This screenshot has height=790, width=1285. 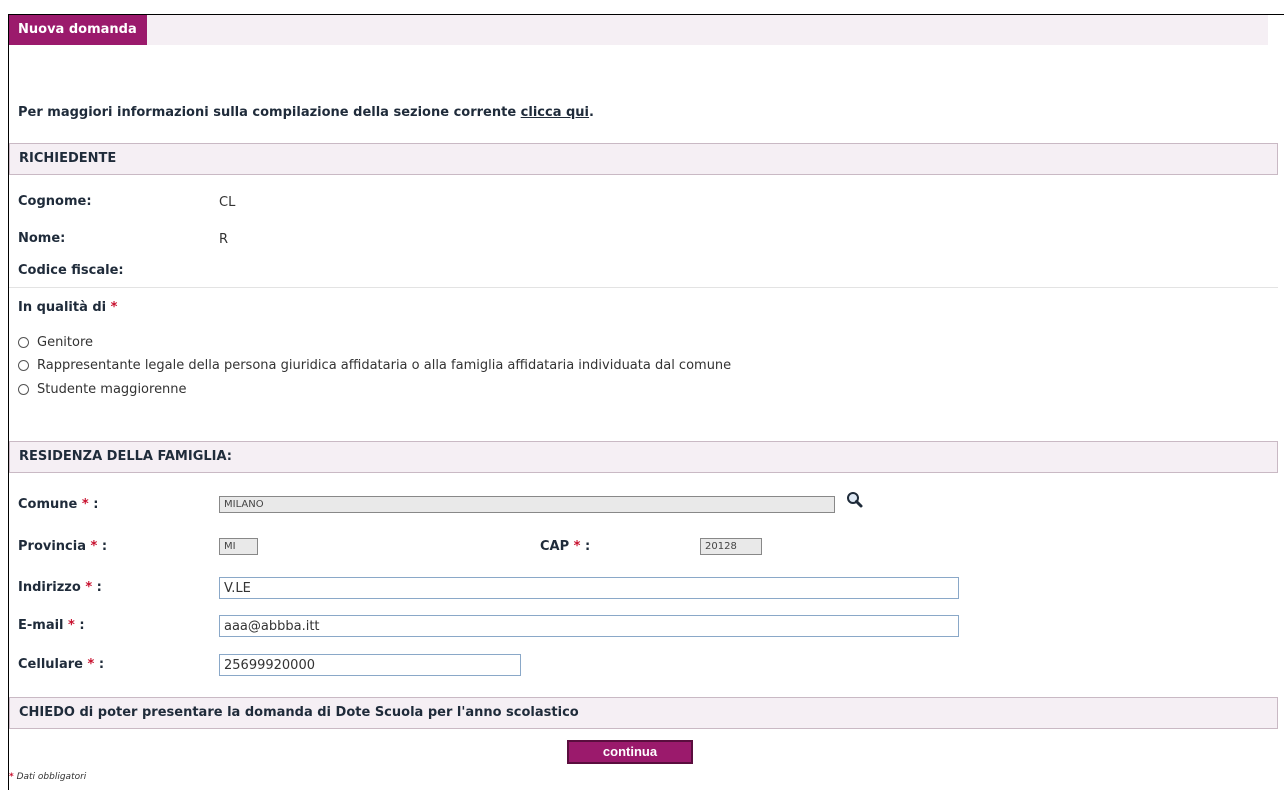 What do you see at coordinates (42, 238) in the screenshot?
I see `nome-label: Nome:` at bounding box center [42, 238].